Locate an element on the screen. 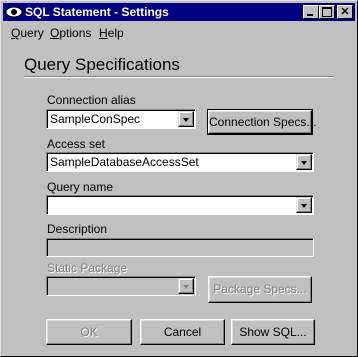  menu-options: Options is located at coordinates (70, 33).